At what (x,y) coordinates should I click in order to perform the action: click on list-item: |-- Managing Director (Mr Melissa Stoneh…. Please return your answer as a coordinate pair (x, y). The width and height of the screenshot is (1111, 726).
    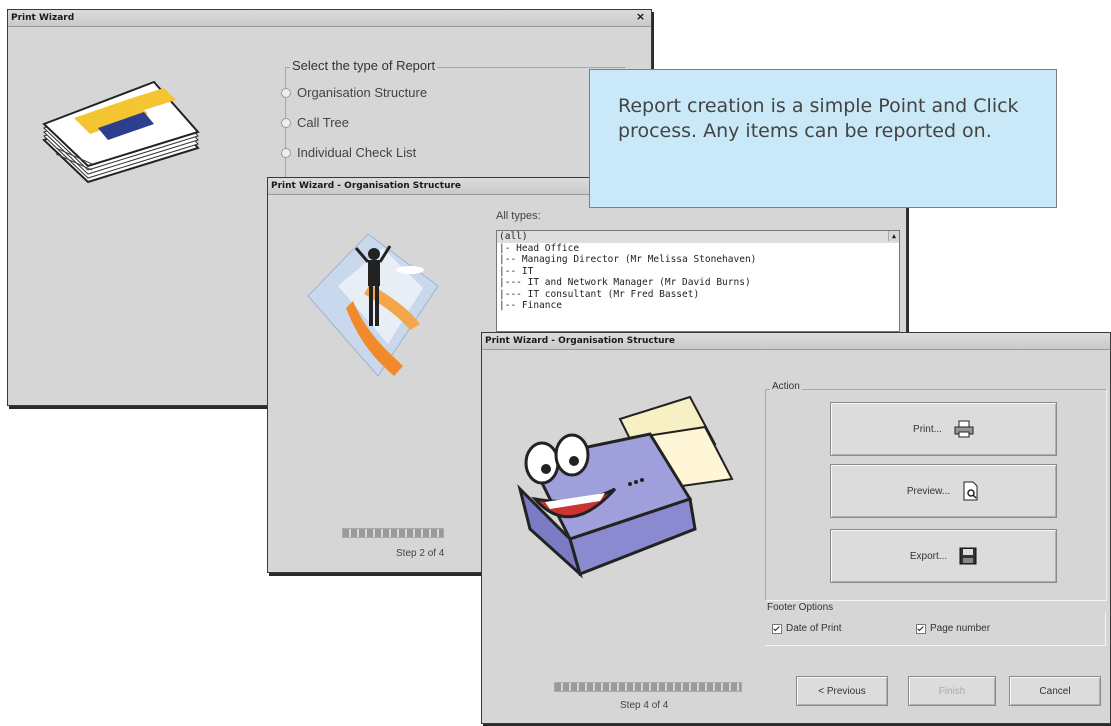
    Looking at the image, I should click on (698, 260).